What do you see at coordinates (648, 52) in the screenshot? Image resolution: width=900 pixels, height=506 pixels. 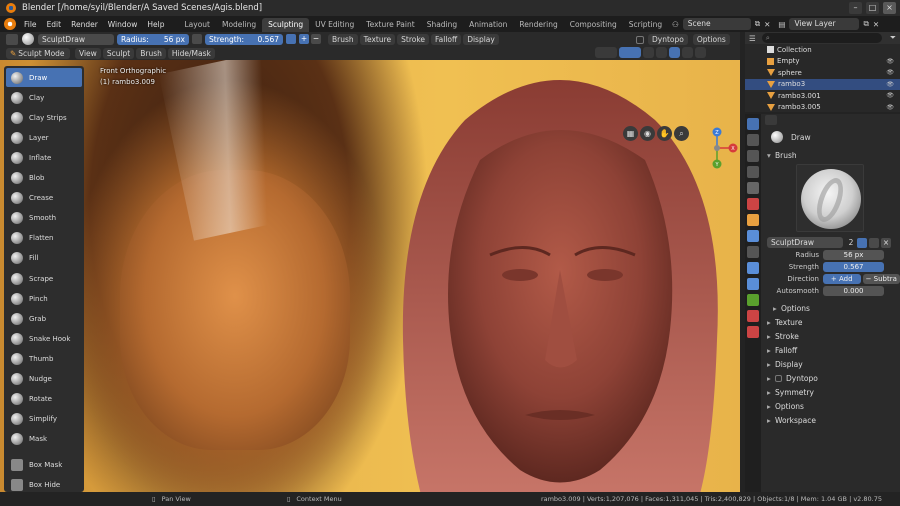 I see `xray-toggle-icon` at bounding box center [648, 52].